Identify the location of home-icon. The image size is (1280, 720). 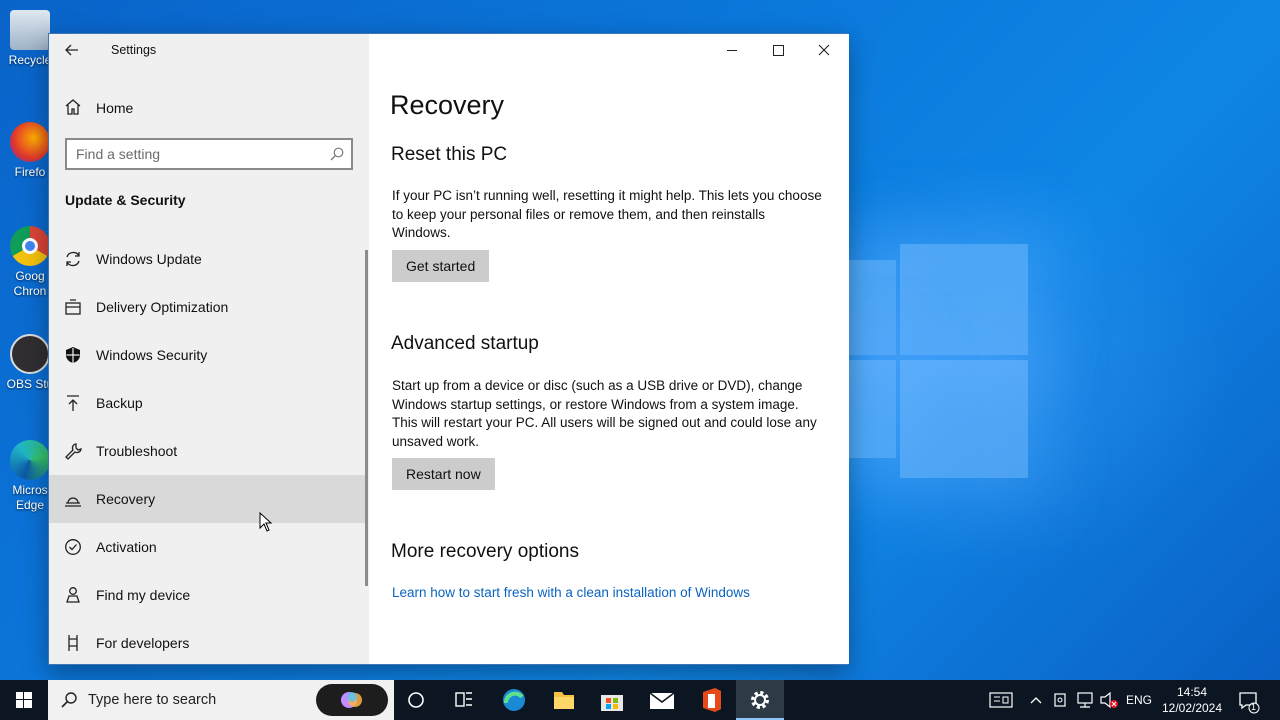
(73, 107).